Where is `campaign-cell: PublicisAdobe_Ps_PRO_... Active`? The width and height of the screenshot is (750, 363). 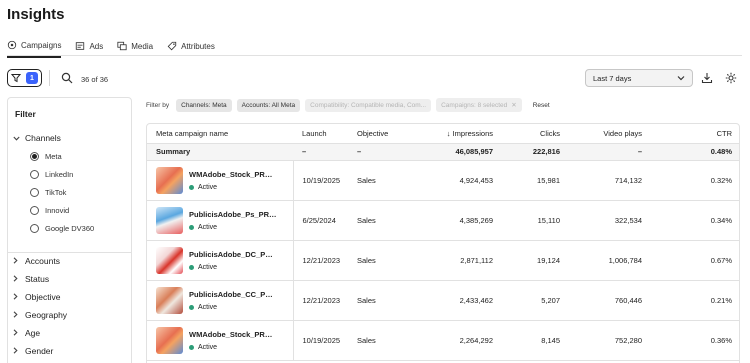 campaign-cell: PublicisAdobe_Ps_PRO_... Active is located at coordinates (220, 220).